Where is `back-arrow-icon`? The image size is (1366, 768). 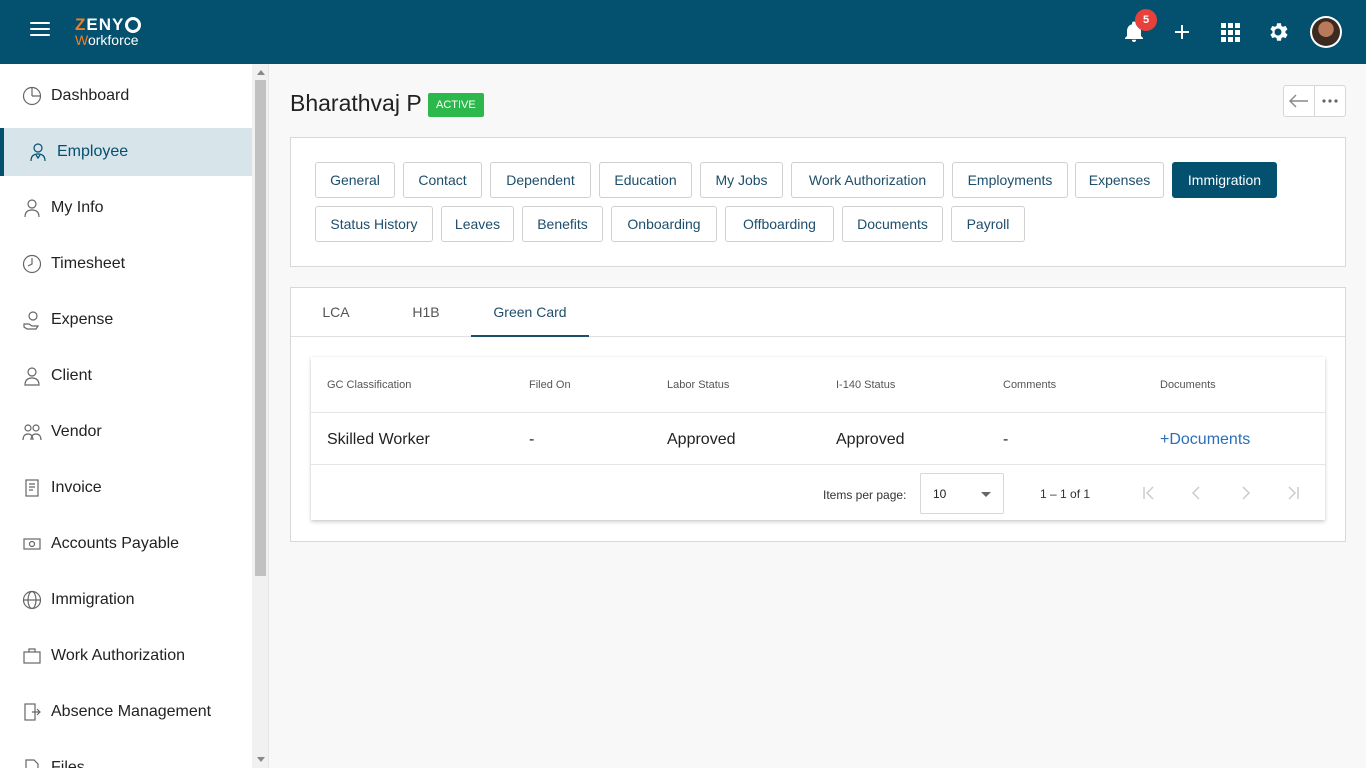
back-arrow-icon is located at coordinates (1299, 101).